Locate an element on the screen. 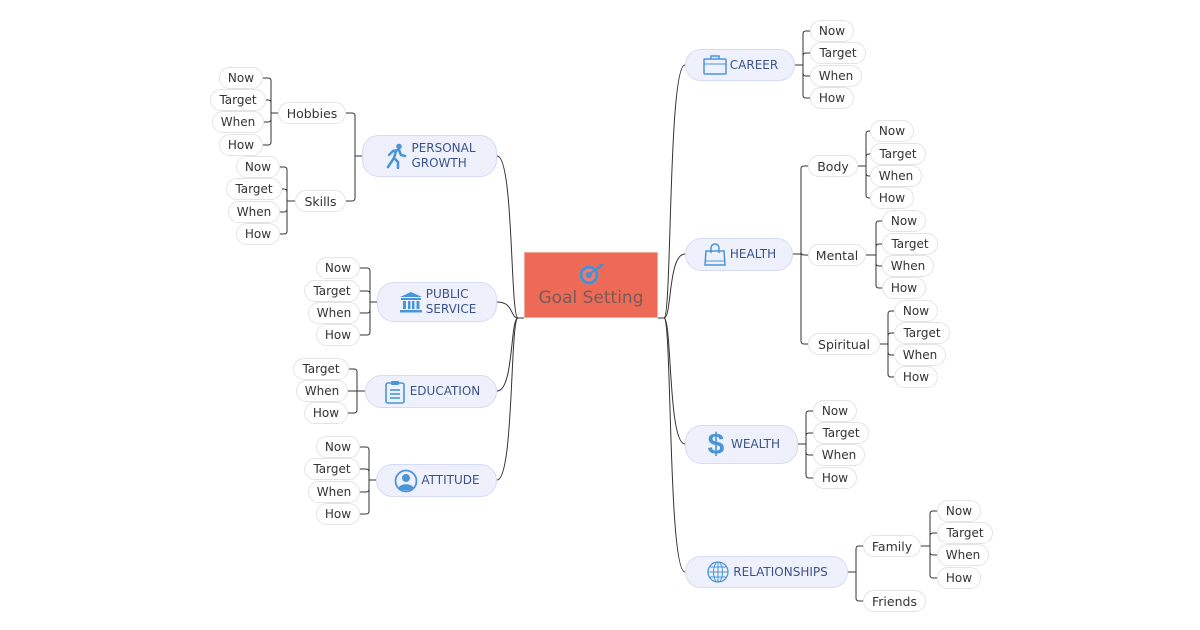 Image resolution: width=1200 pixels, height=630 pixels. central-topic: Goal Setting is located at coordinates (591, 285).